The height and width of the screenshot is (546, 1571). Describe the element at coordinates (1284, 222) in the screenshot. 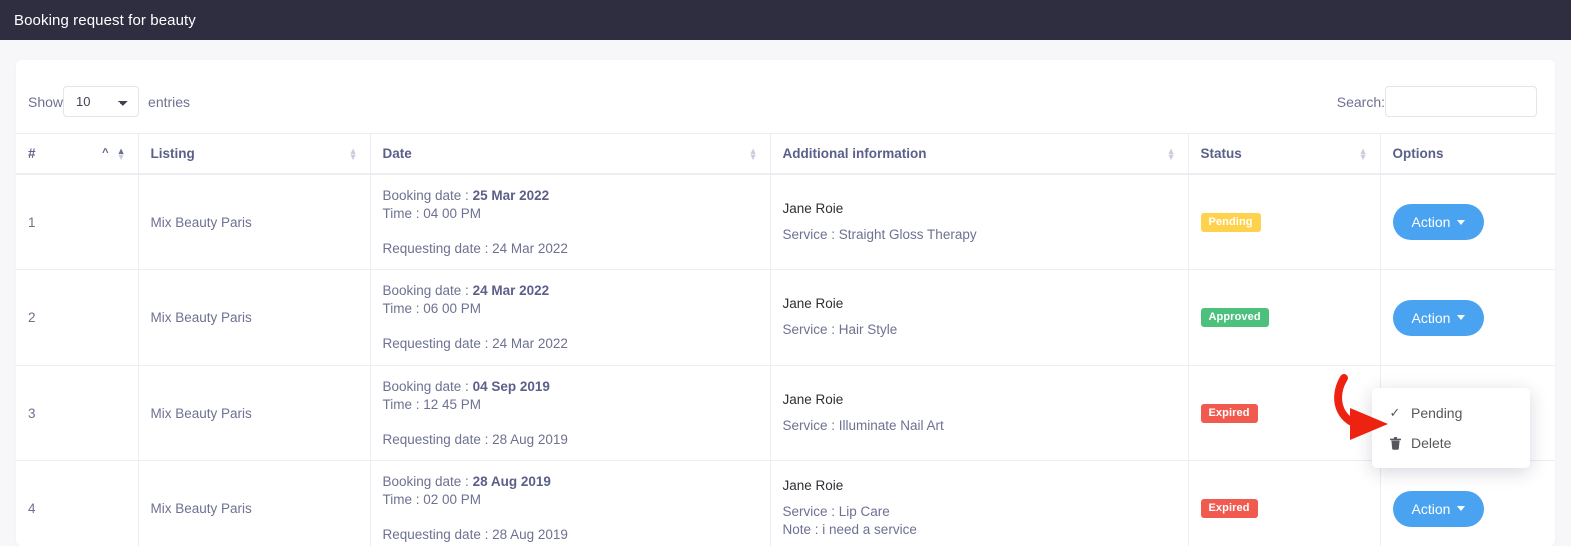

I see `cell-status: Pending` at that location.